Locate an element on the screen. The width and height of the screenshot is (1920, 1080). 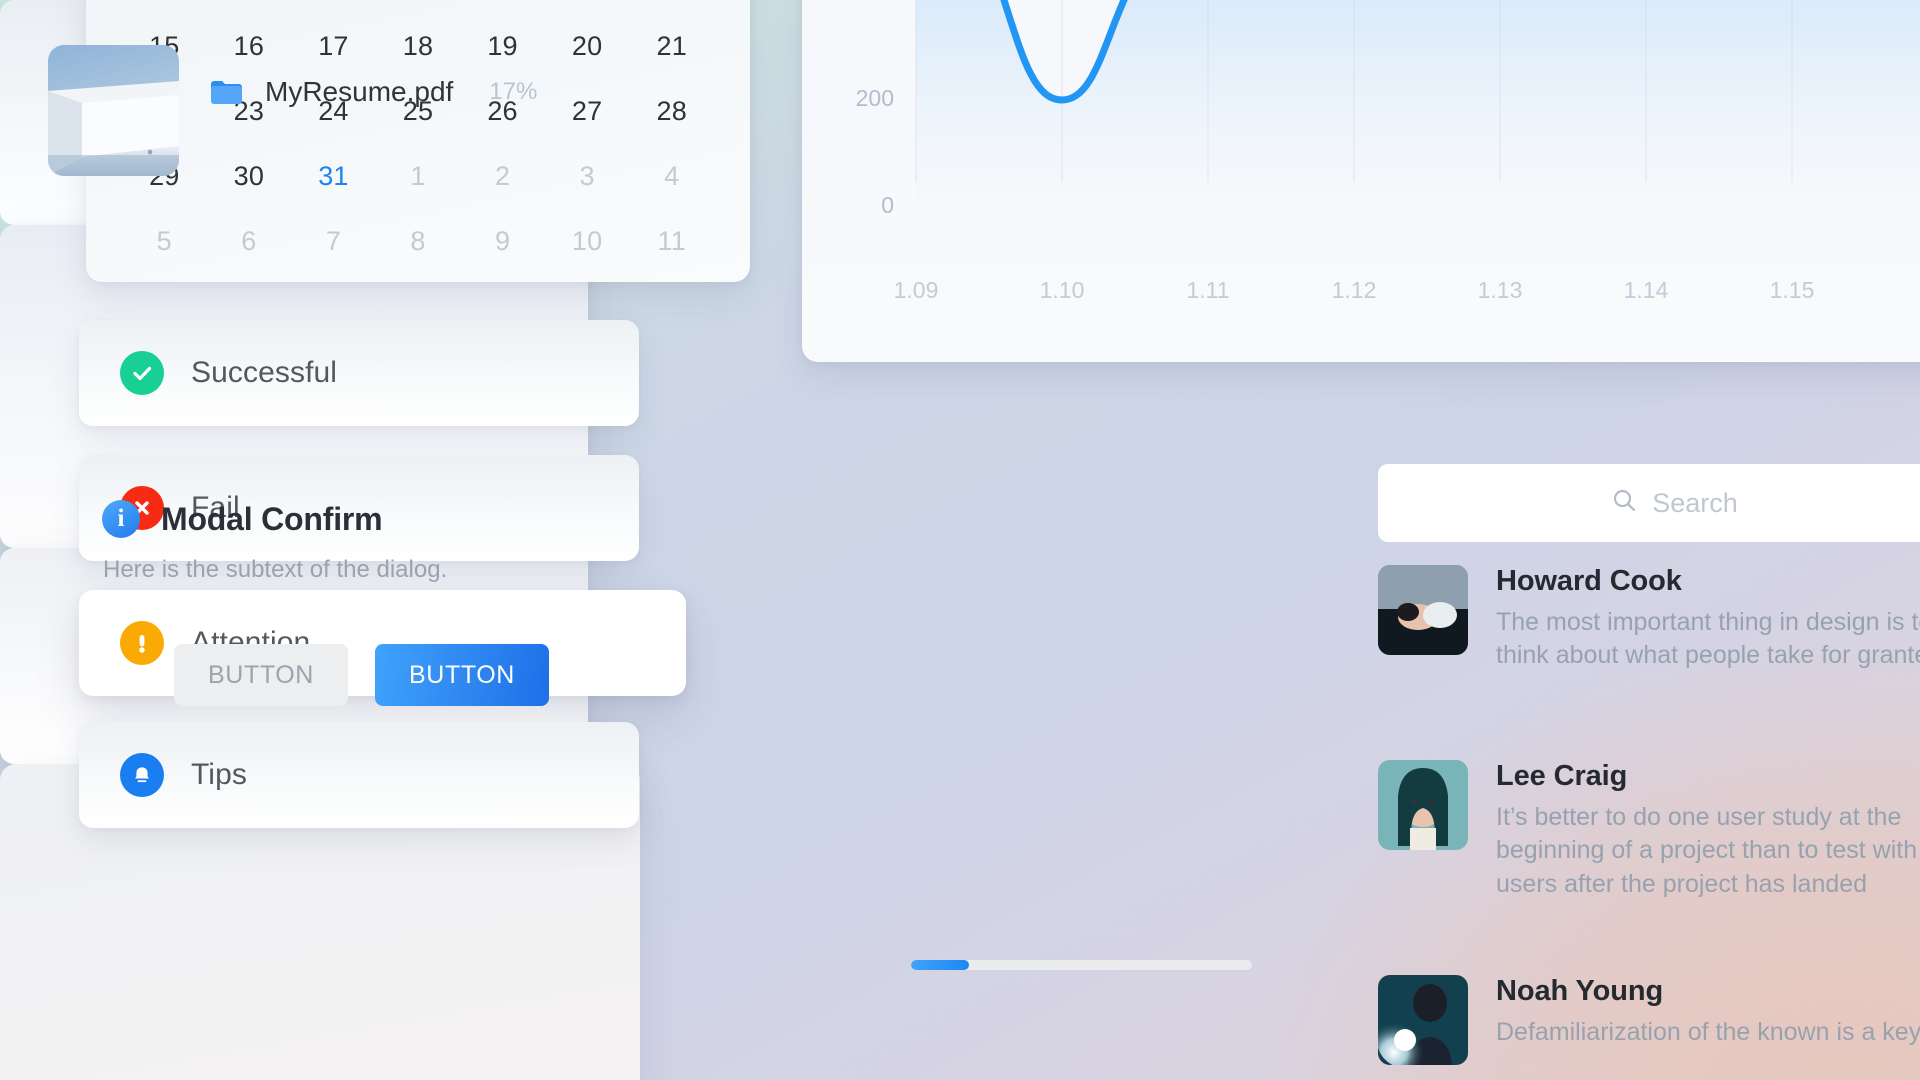
alert-label: Tips is located at coordinates (219, 774).